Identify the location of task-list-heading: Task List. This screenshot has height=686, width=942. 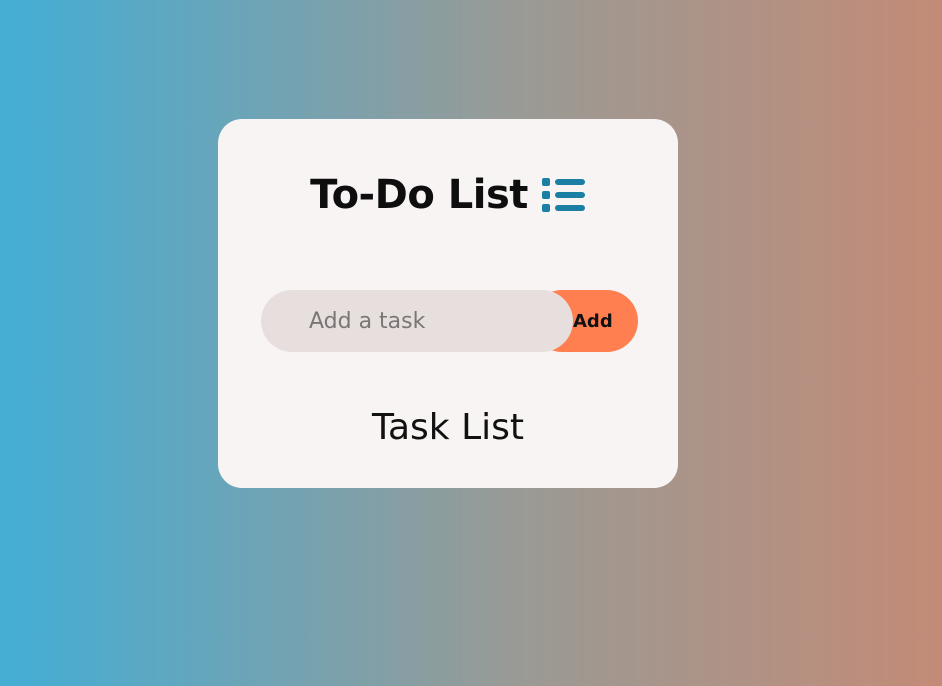
(448, 427).